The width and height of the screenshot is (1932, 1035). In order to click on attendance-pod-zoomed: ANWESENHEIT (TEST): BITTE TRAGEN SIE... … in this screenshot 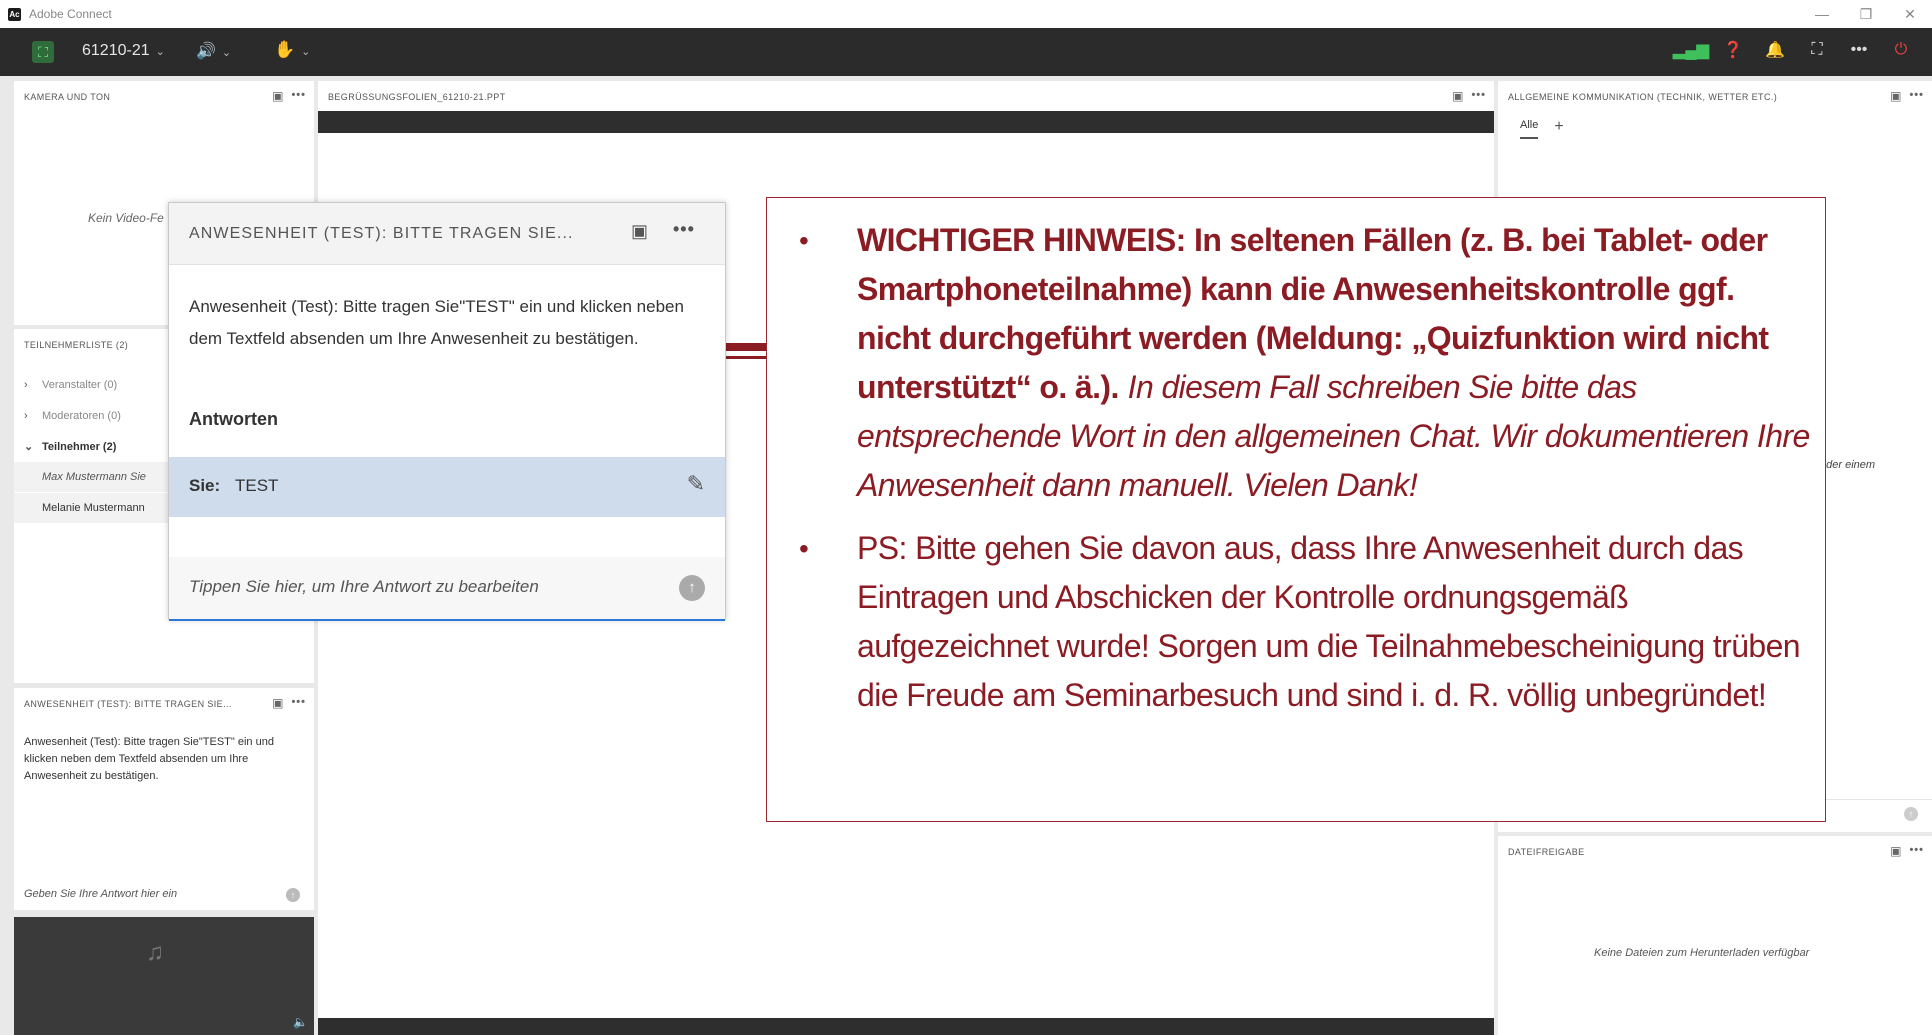, I will do `click(447, 411)`.